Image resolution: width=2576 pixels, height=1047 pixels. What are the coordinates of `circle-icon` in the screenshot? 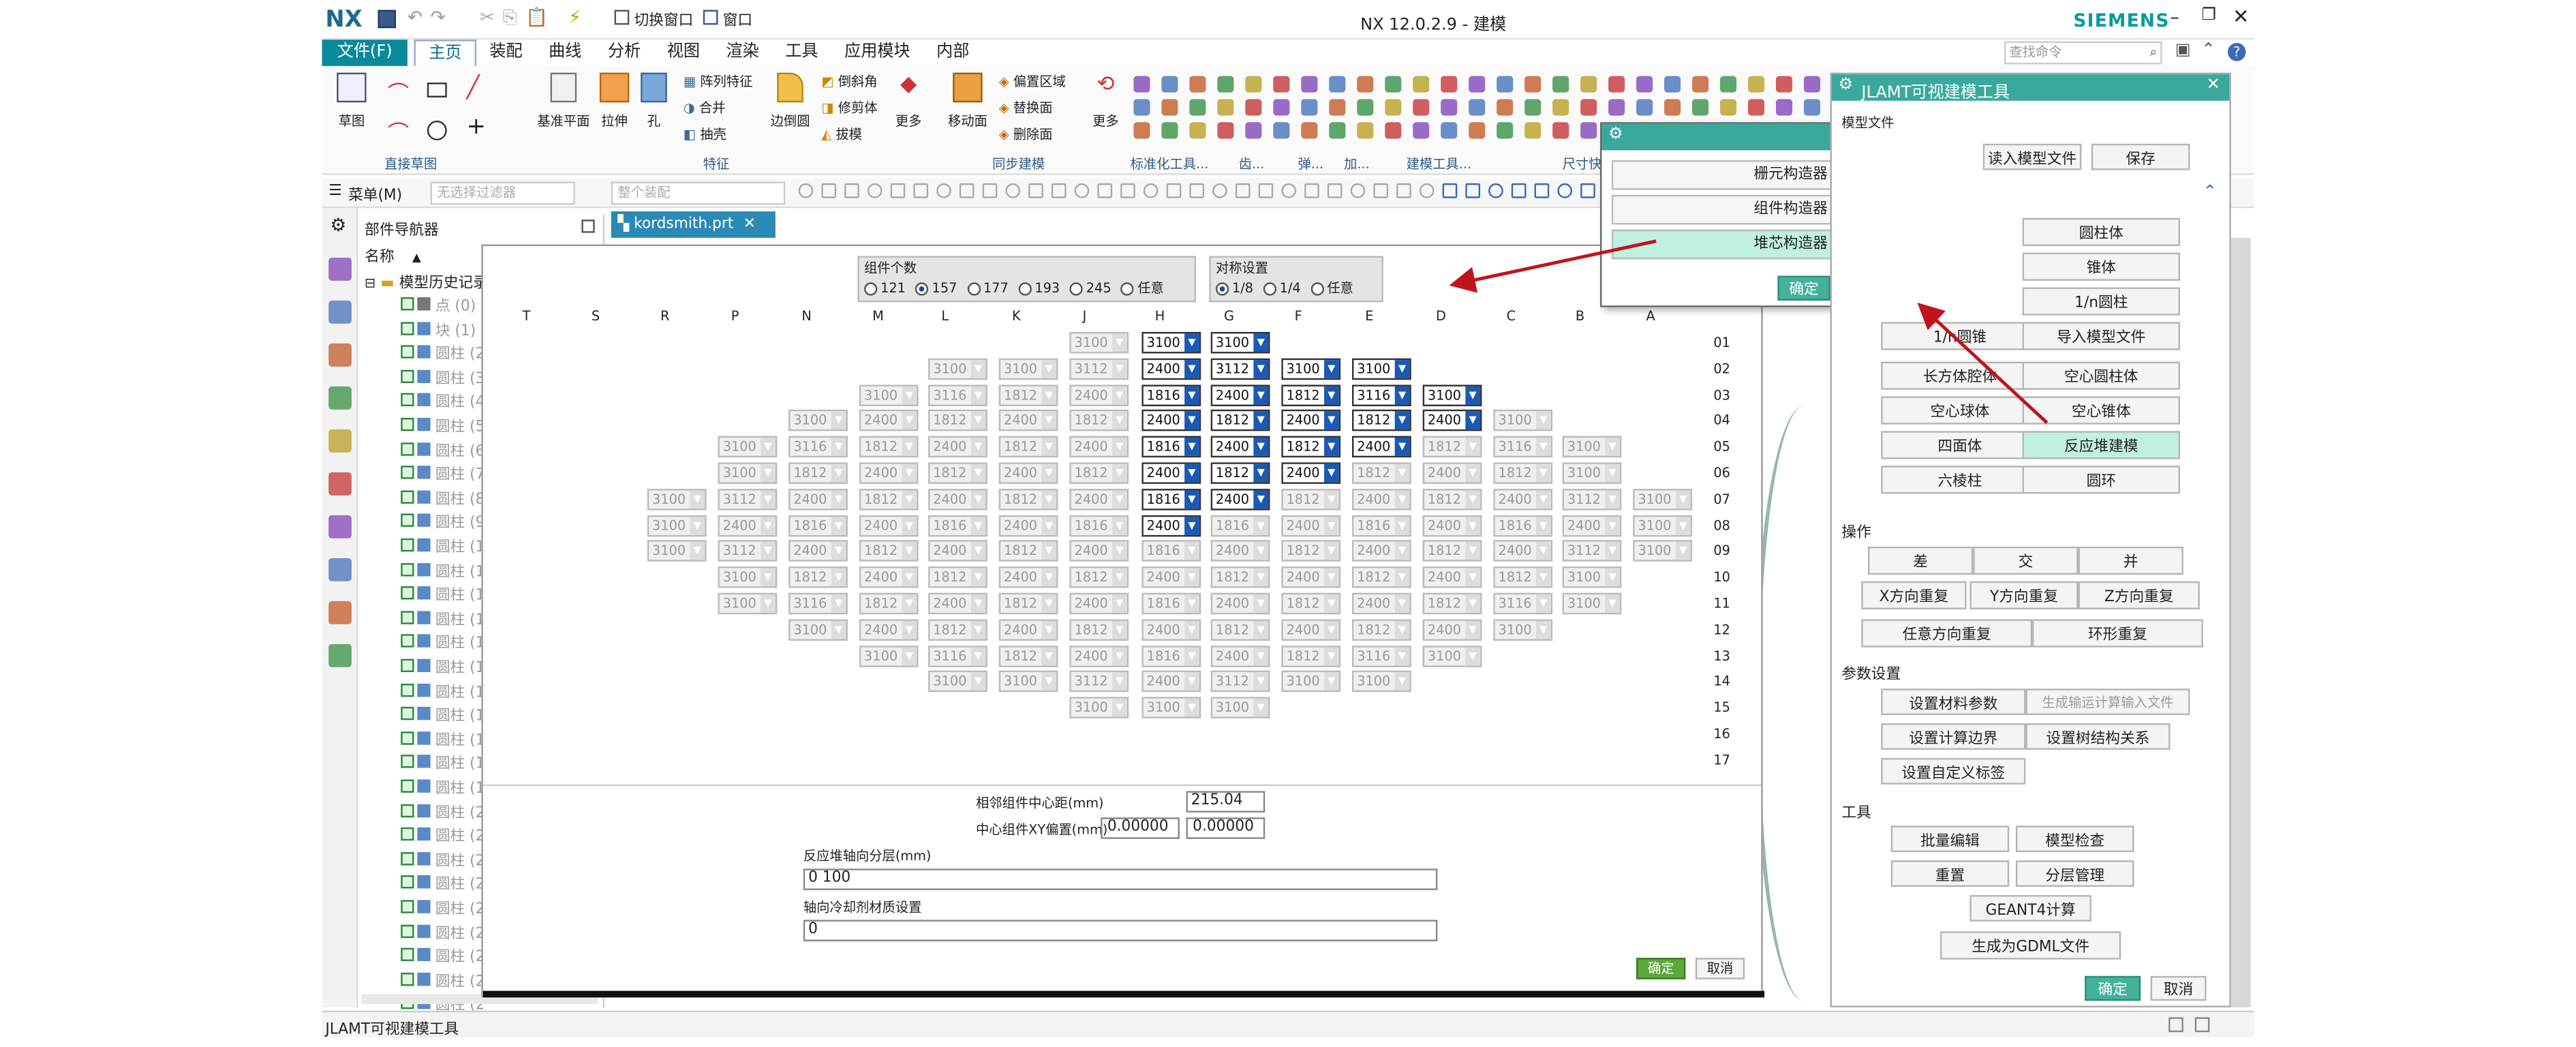 It's located at (437, 130).